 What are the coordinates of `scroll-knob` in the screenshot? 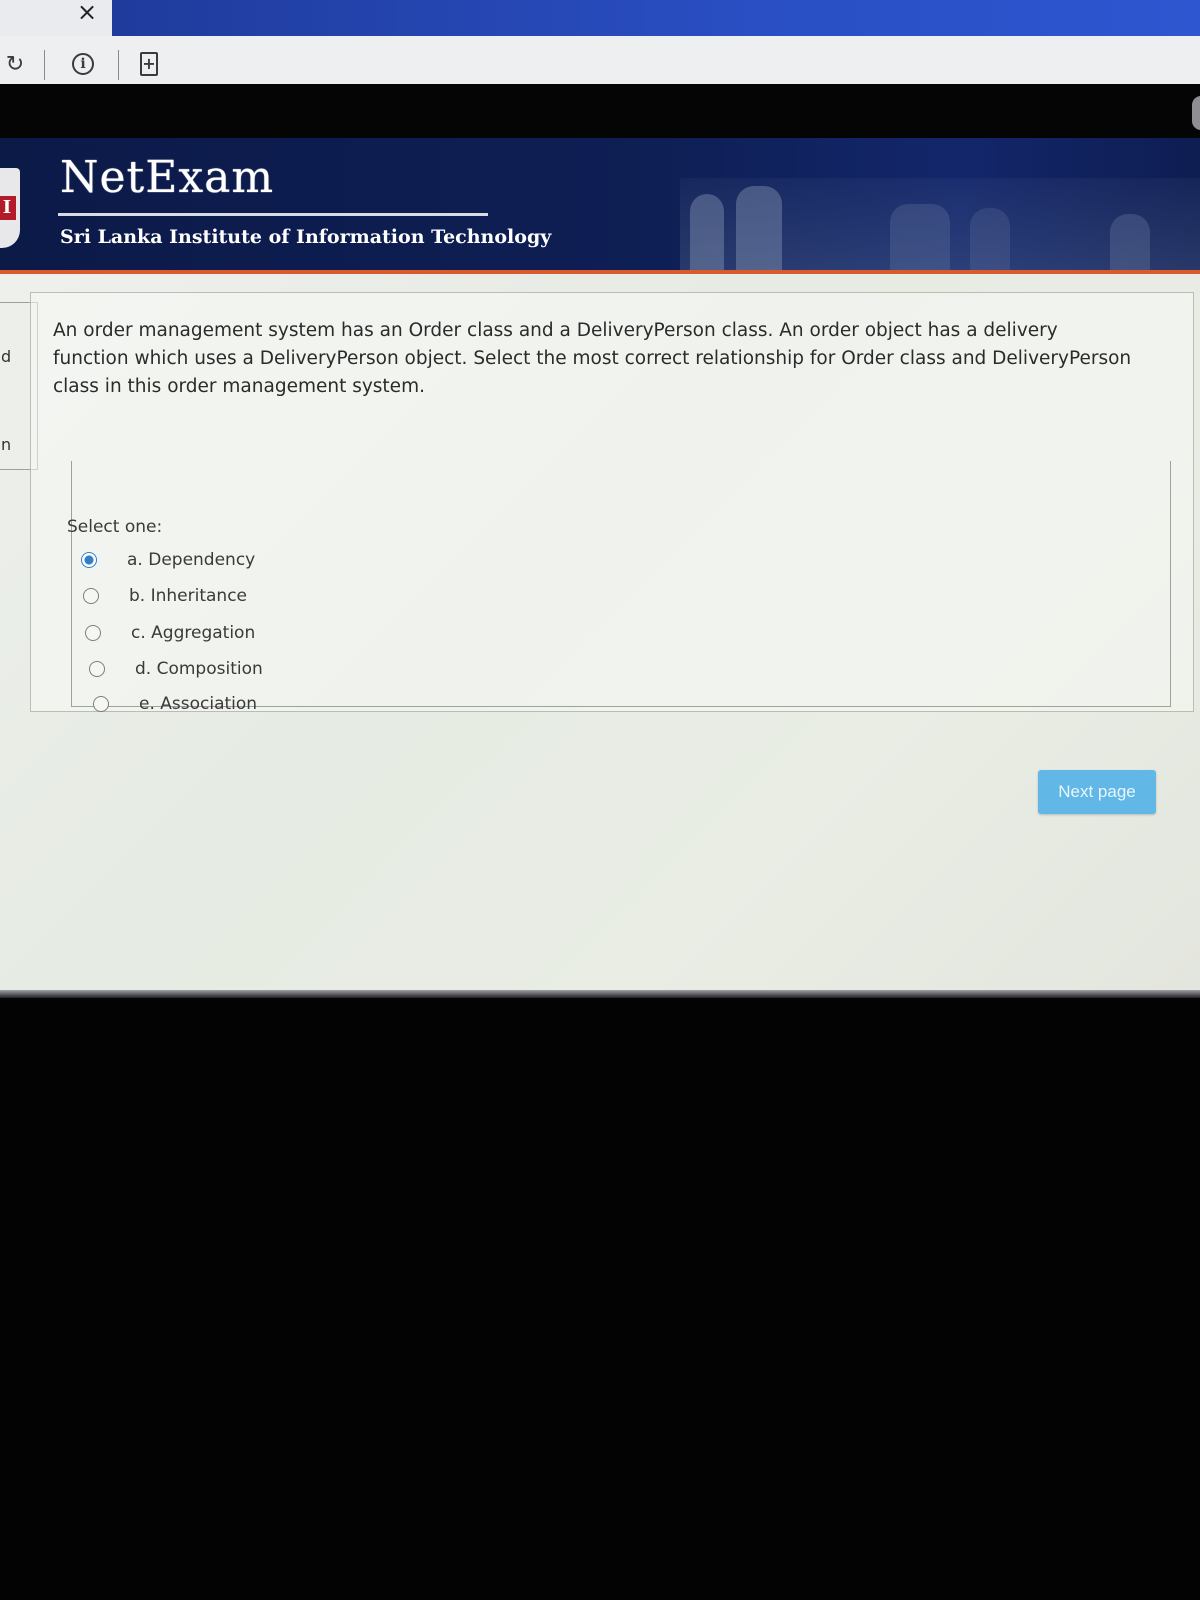 It's located at (1196, 113).